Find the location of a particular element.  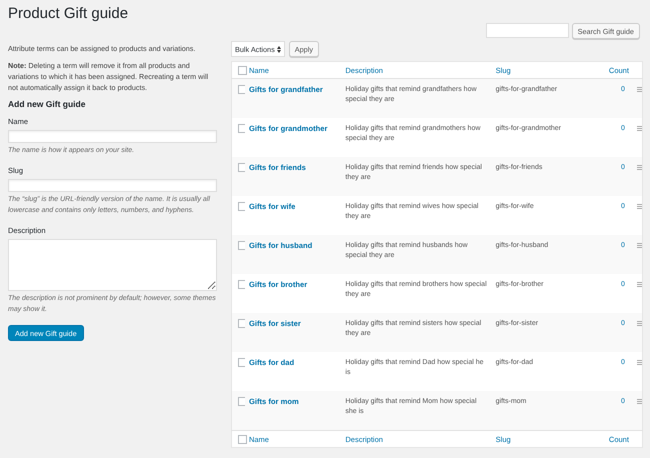

form-heading: Add new Gift guide is located at coordinates (47, 104).